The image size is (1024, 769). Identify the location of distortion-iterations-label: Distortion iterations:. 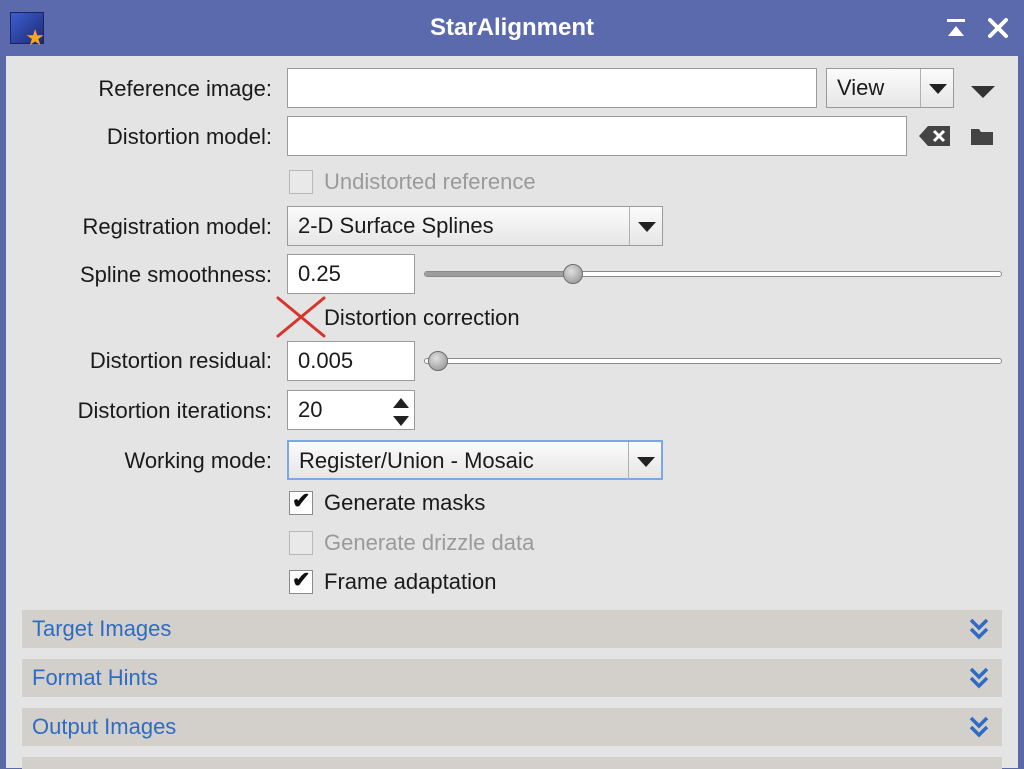
(174, 410).